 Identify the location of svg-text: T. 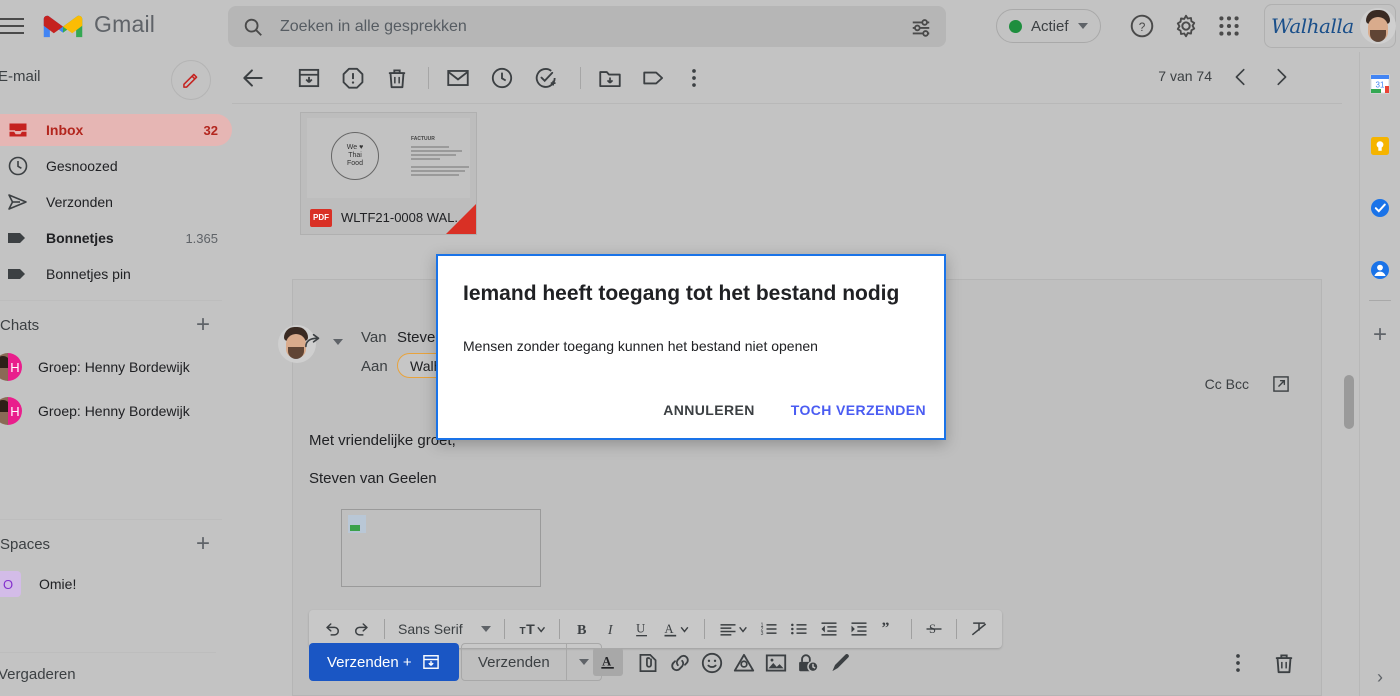
(530, 630).